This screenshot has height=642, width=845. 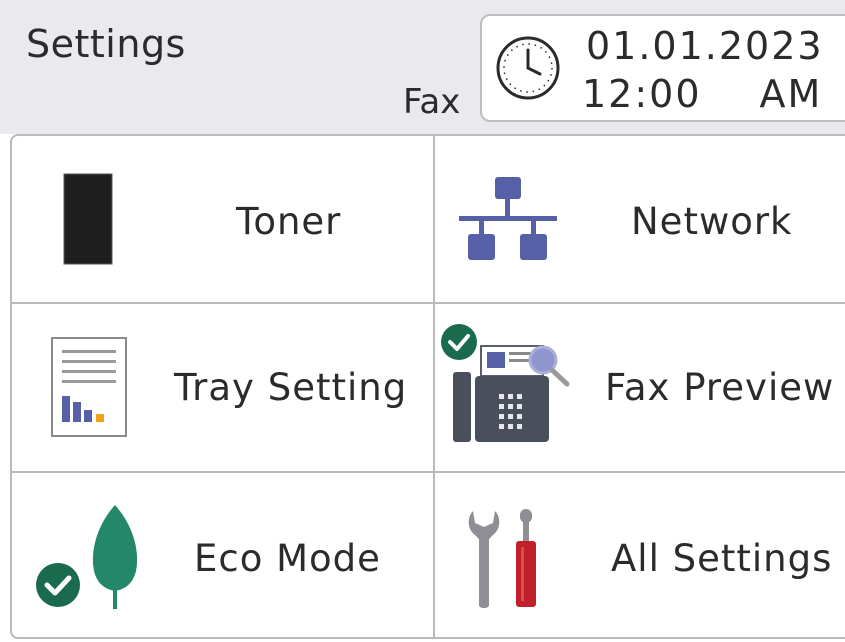 I want to click on all-settings-label: All Settings, so click(x=722, y=558).